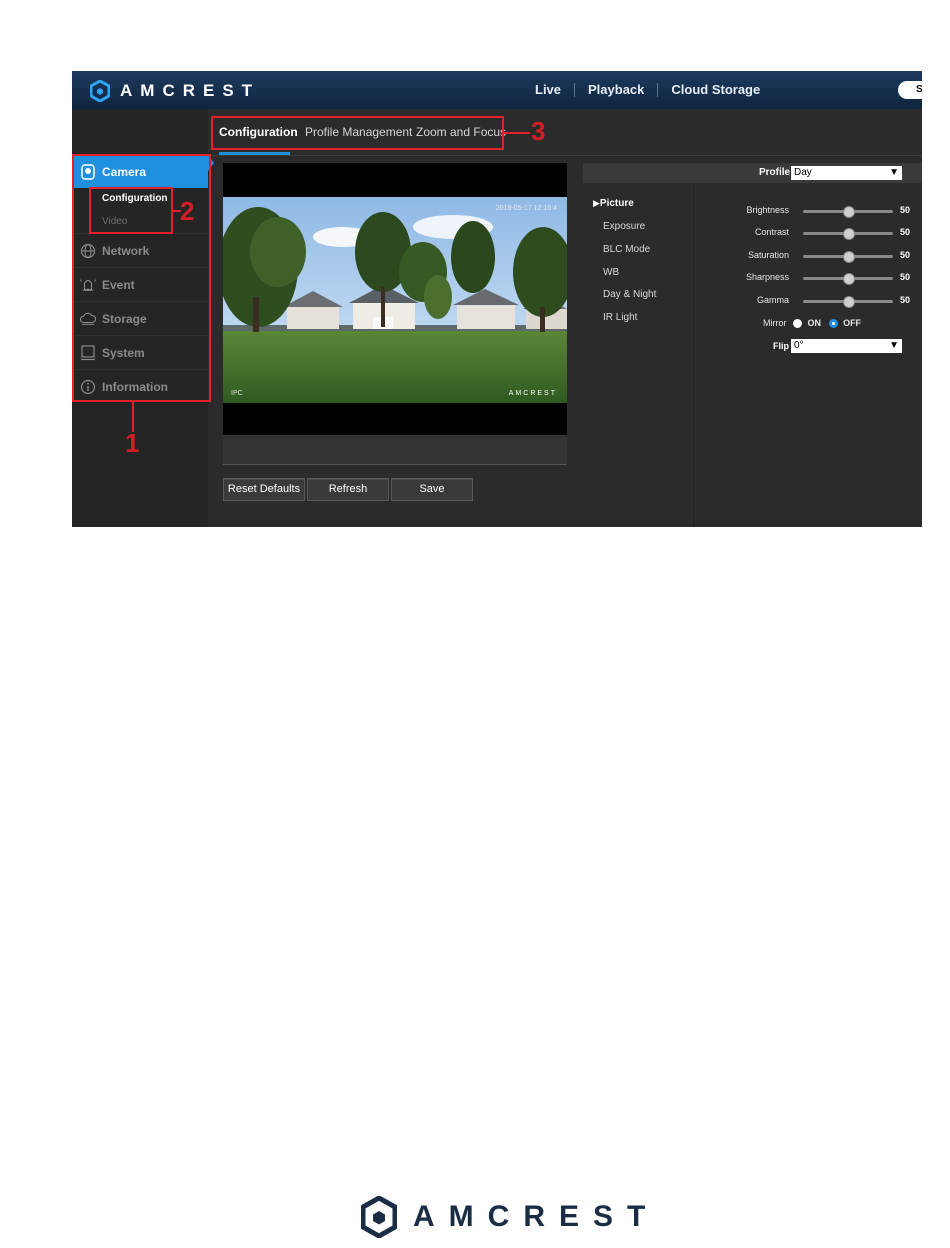  I want to click on camera-image: 2018-05-17 12:15:4 AMCREST IPC, so click(395, 300).